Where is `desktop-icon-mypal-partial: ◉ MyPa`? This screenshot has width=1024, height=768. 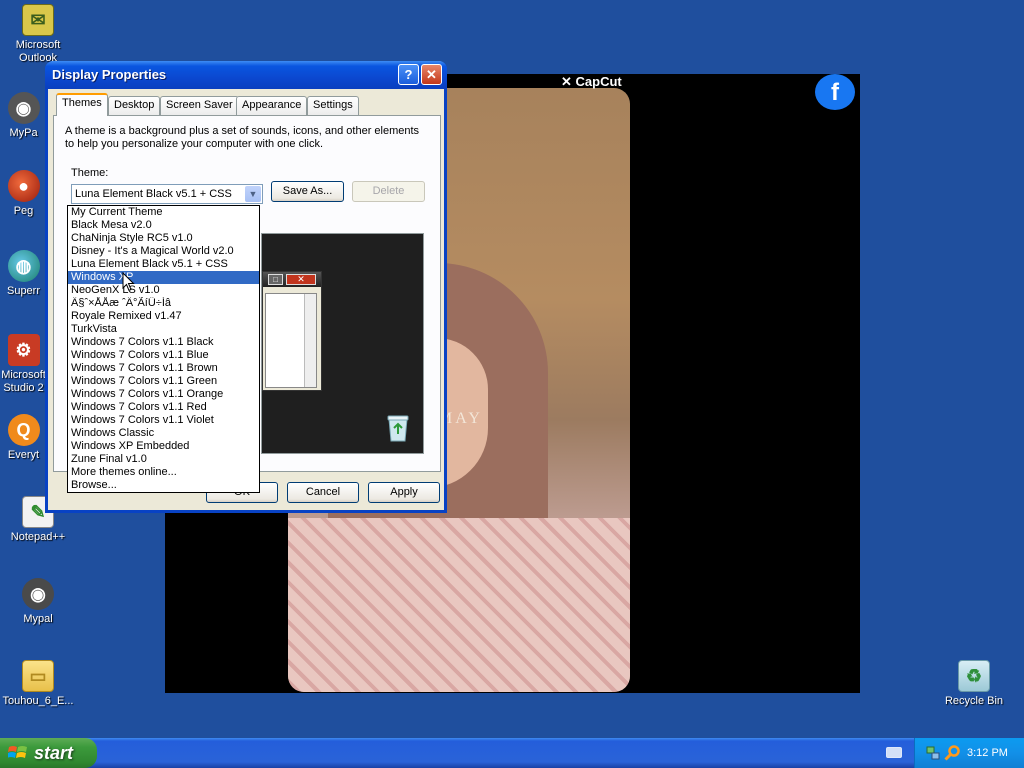 desktop-icon-mypal-partial: ◉ MyPa is located at coordinates (23, 116).